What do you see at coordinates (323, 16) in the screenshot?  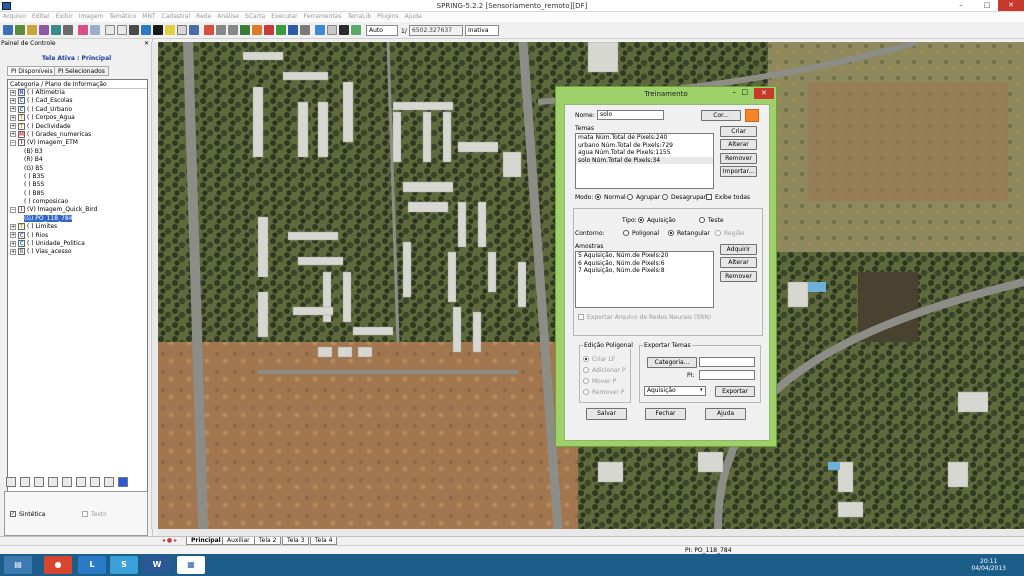 I see `menu-ferramentas: Ferramentas` at bounding box center [323, 16].